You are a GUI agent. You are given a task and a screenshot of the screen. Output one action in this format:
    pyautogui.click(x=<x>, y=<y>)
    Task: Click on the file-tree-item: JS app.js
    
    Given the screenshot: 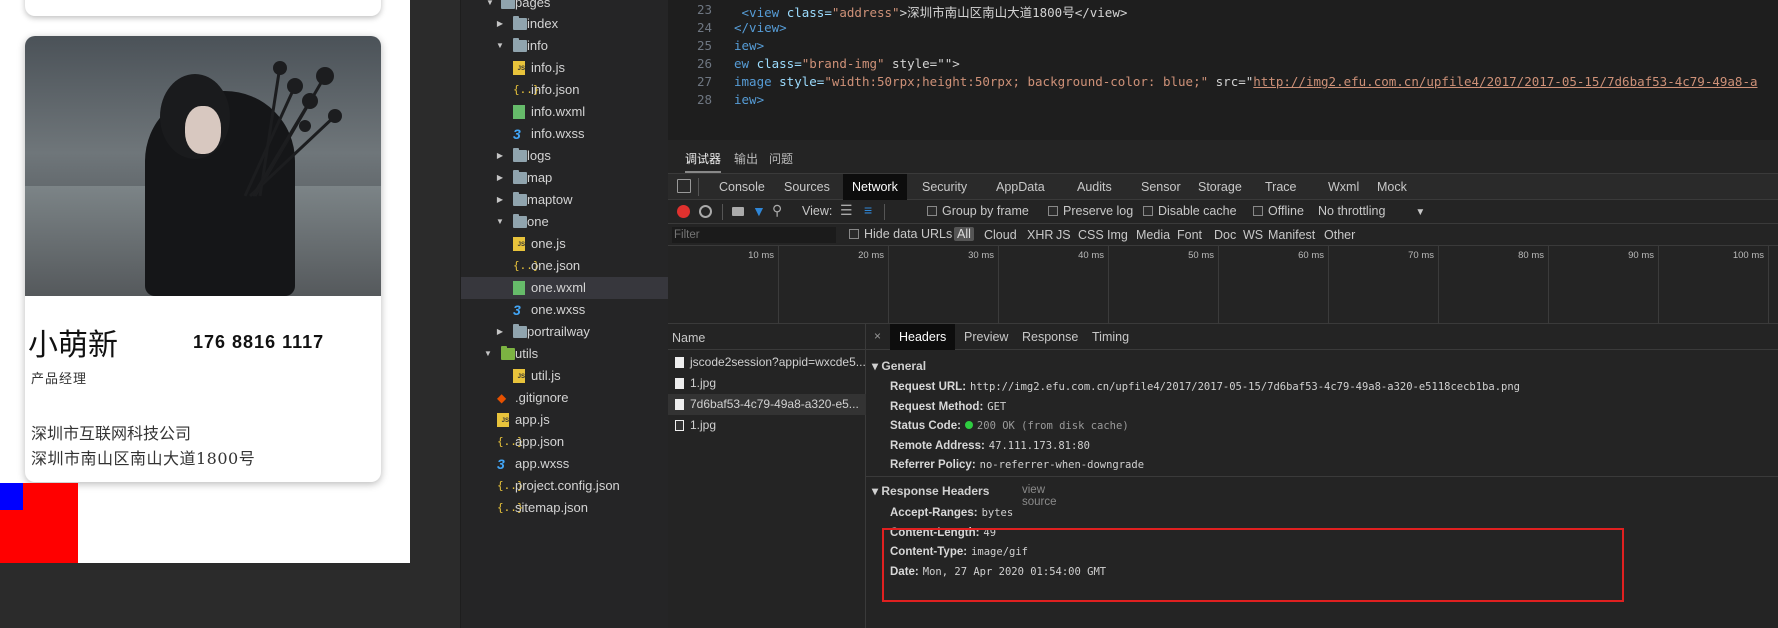 What is the action you would take?
    pyautogui.click(x=565, y=420)
    